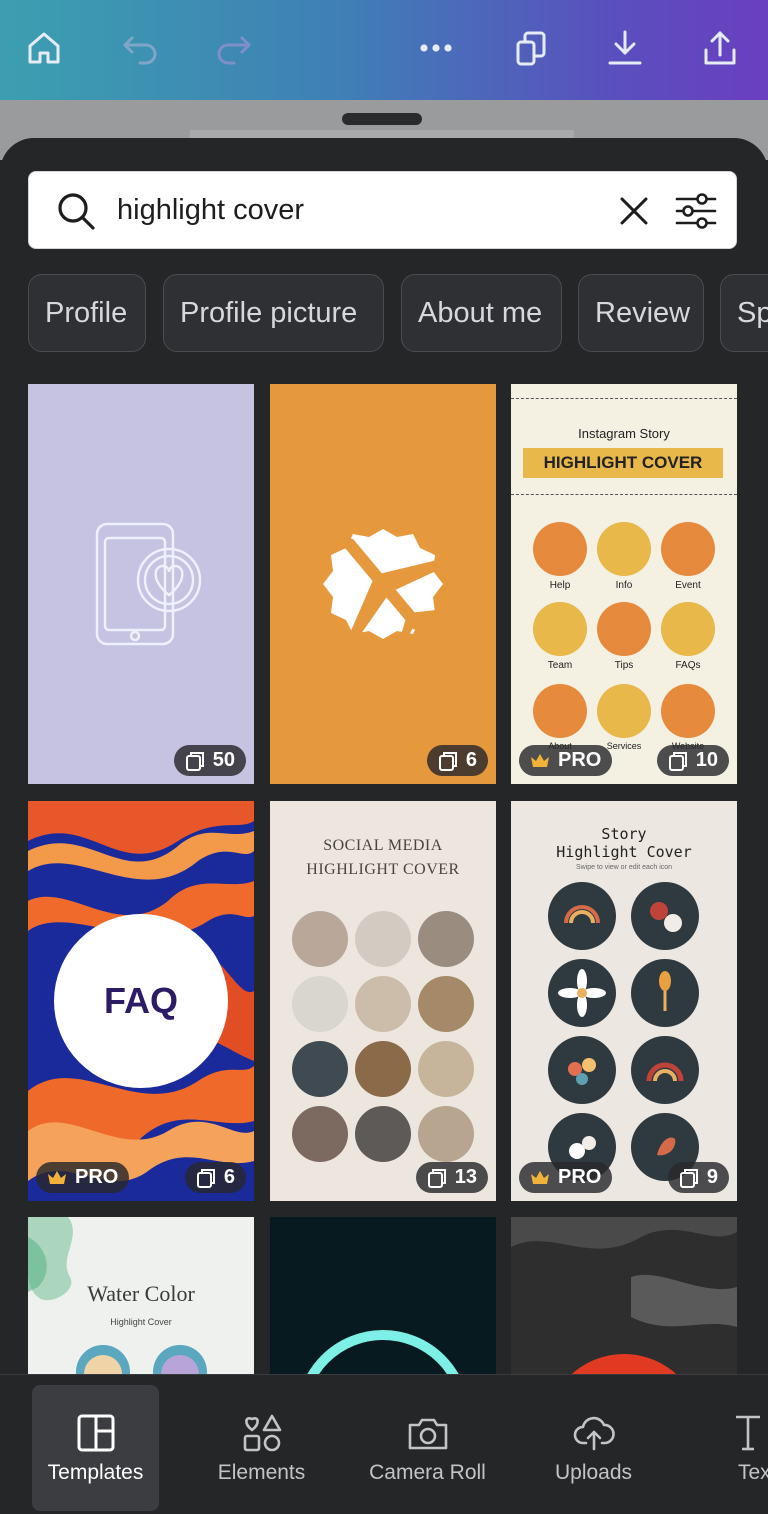  Describe the element at coordinates (688, 629) in the screenshot. I see `faqs-circle` at that location.